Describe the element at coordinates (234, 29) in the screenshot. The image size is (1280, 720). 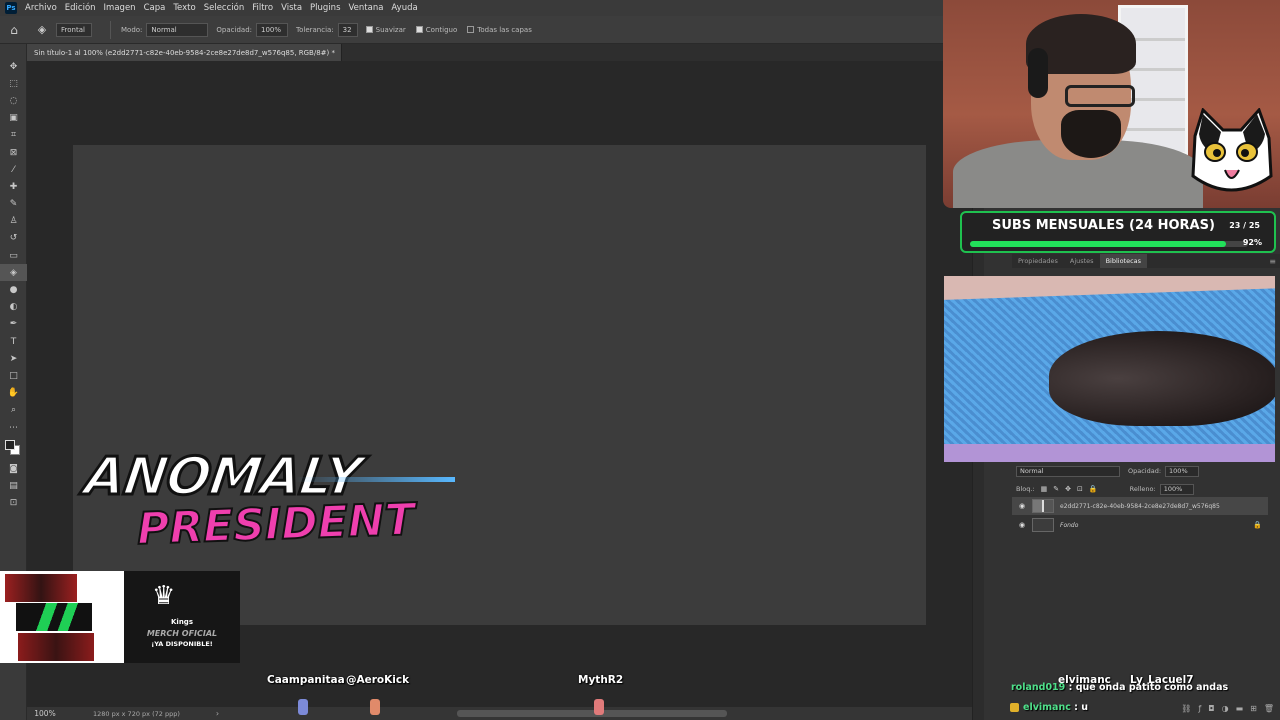
I see `opacity-label: Opacidad:` at that location.